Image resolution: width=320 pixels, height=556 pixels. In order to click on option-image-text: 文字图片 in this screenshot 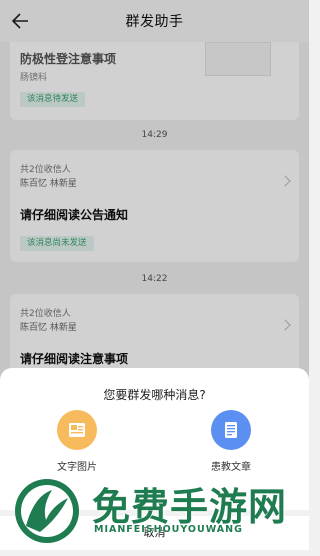, I will do `click(77, 446)`.